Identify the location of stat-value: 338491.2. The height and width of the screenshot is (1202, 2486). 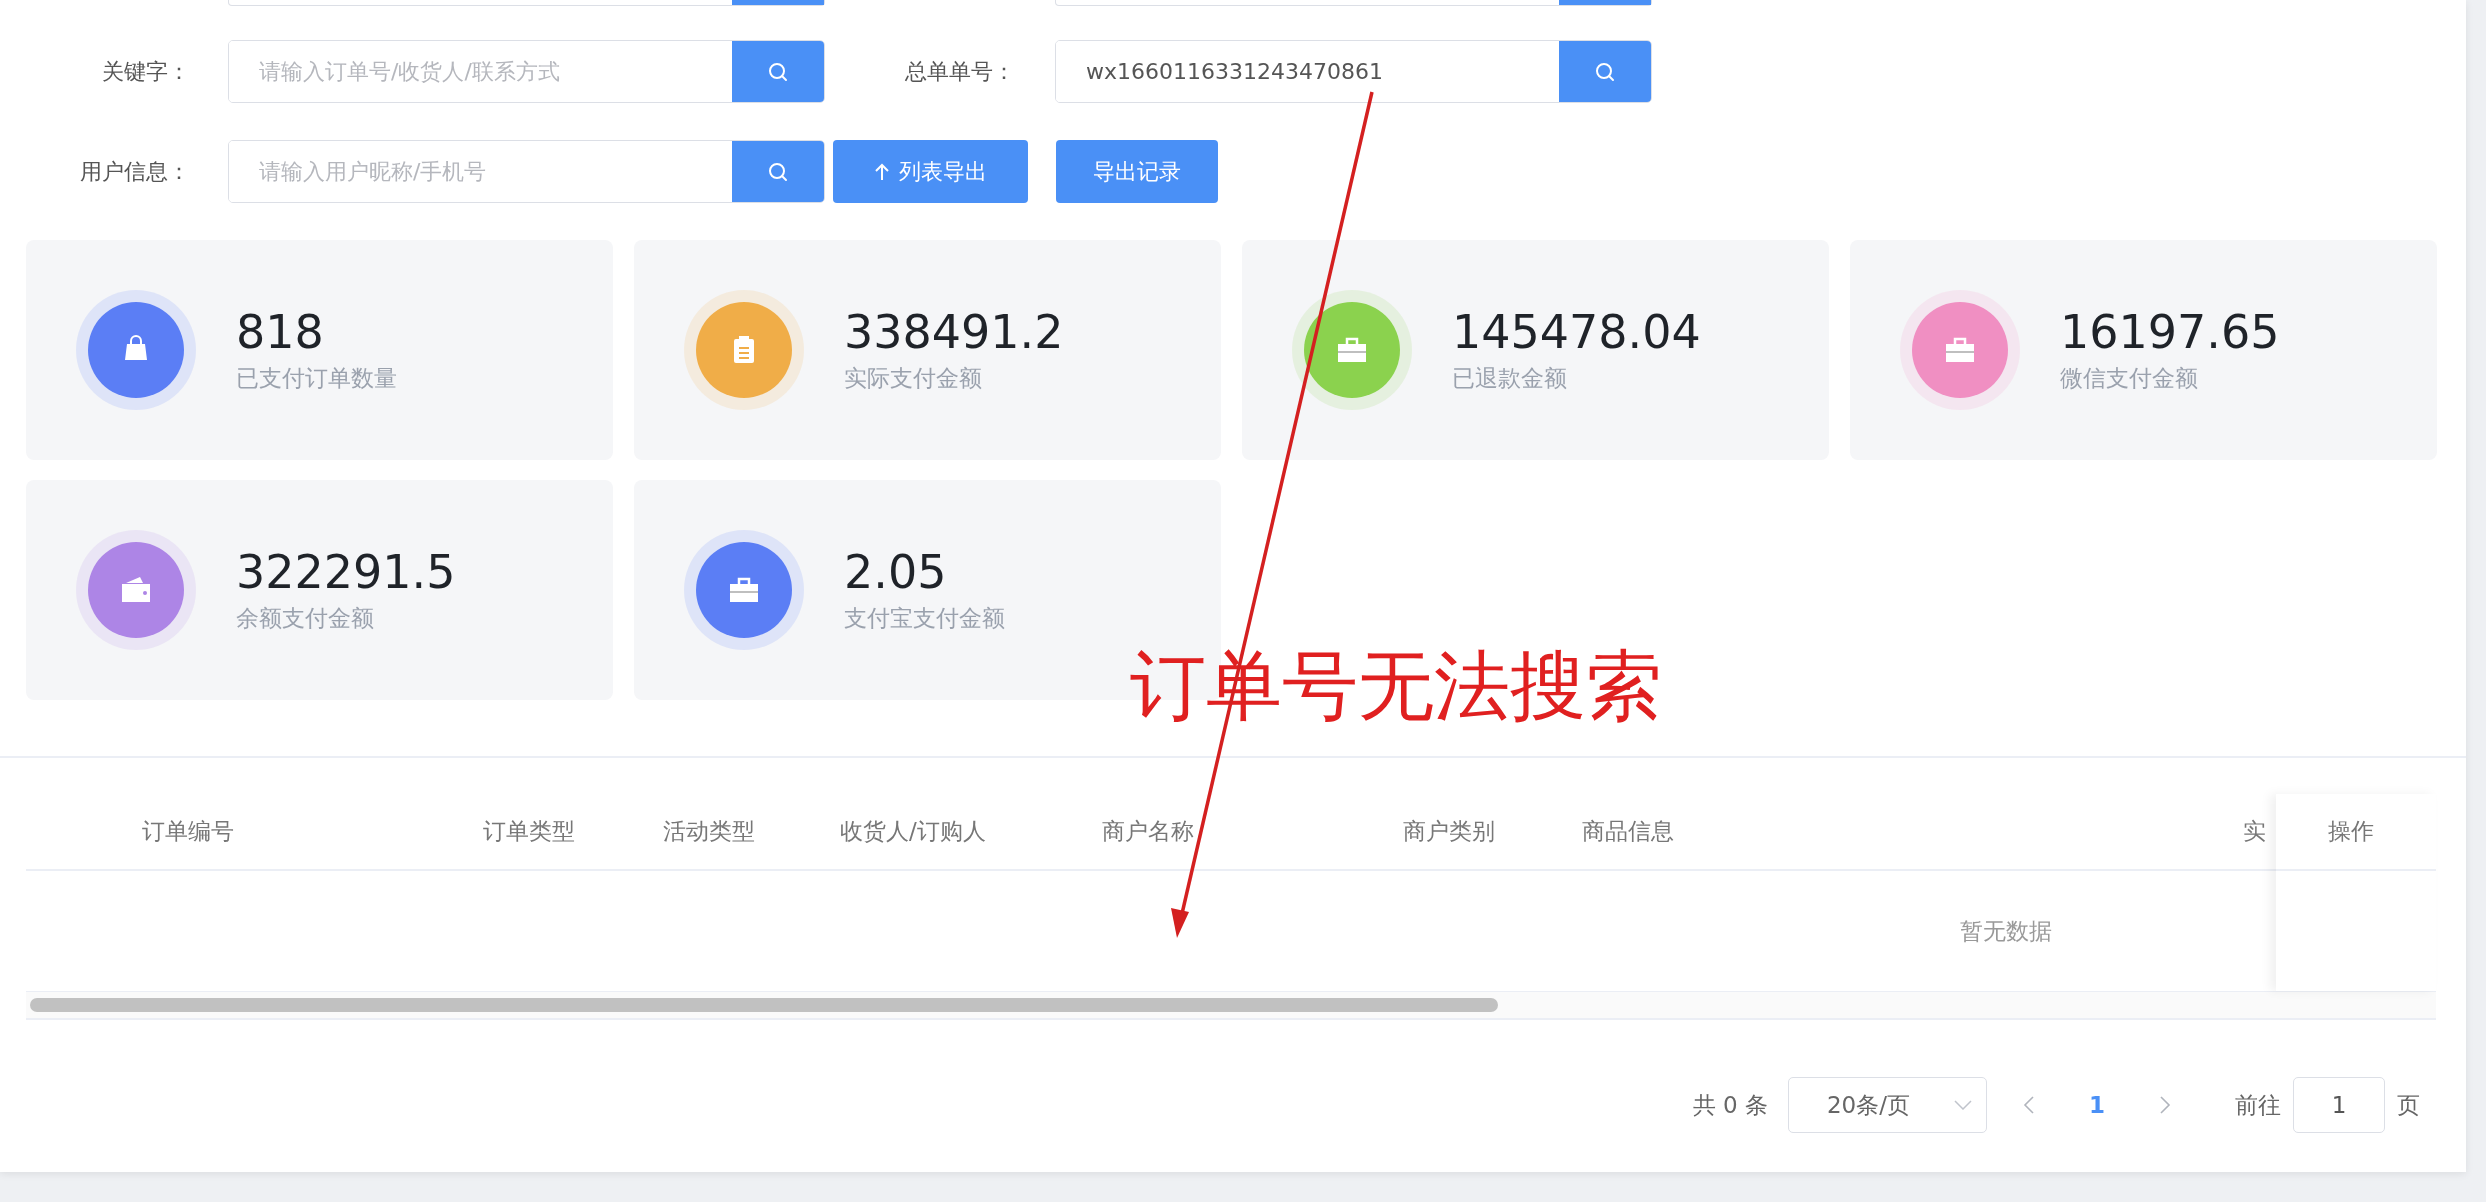
(954, 332).